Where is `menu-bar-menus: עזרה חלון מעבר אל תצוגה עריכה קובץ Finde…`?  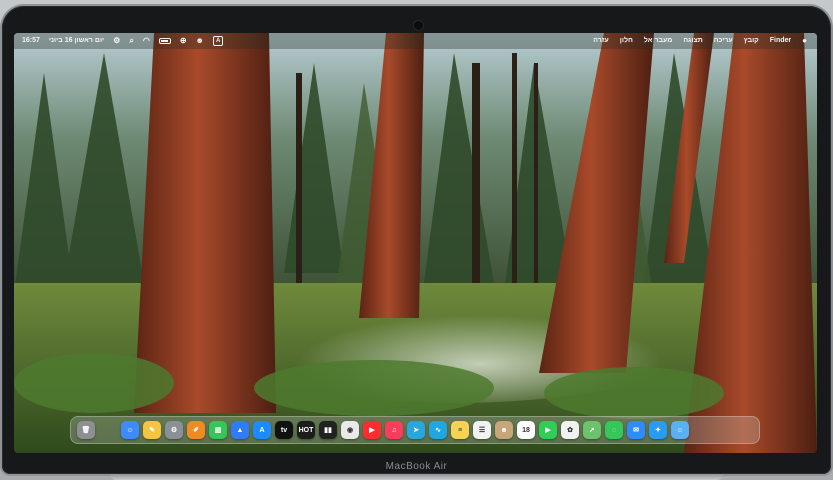
menu-bar-menus: עזרה חלון מעבר אל תצוגה עריכה קובץ Finde… is located at coordinates (700, 41).